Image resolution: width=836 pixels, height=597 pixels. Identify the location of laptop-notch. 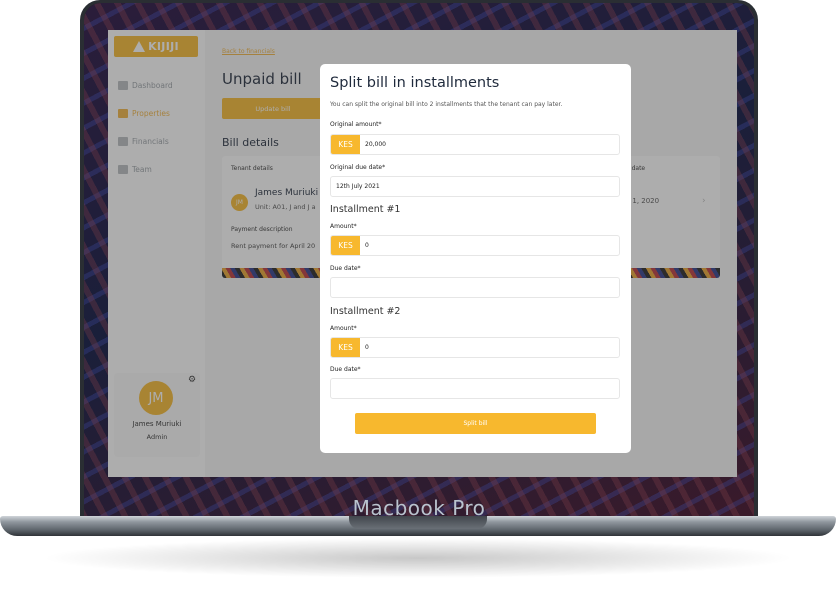
(418, 522).